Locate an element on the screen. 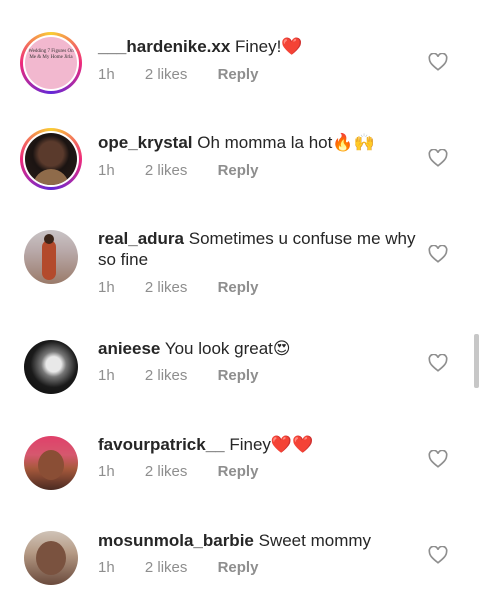 The image size is (480, 595). comment-username: ope_krystal is located at coordinates (145, 142).